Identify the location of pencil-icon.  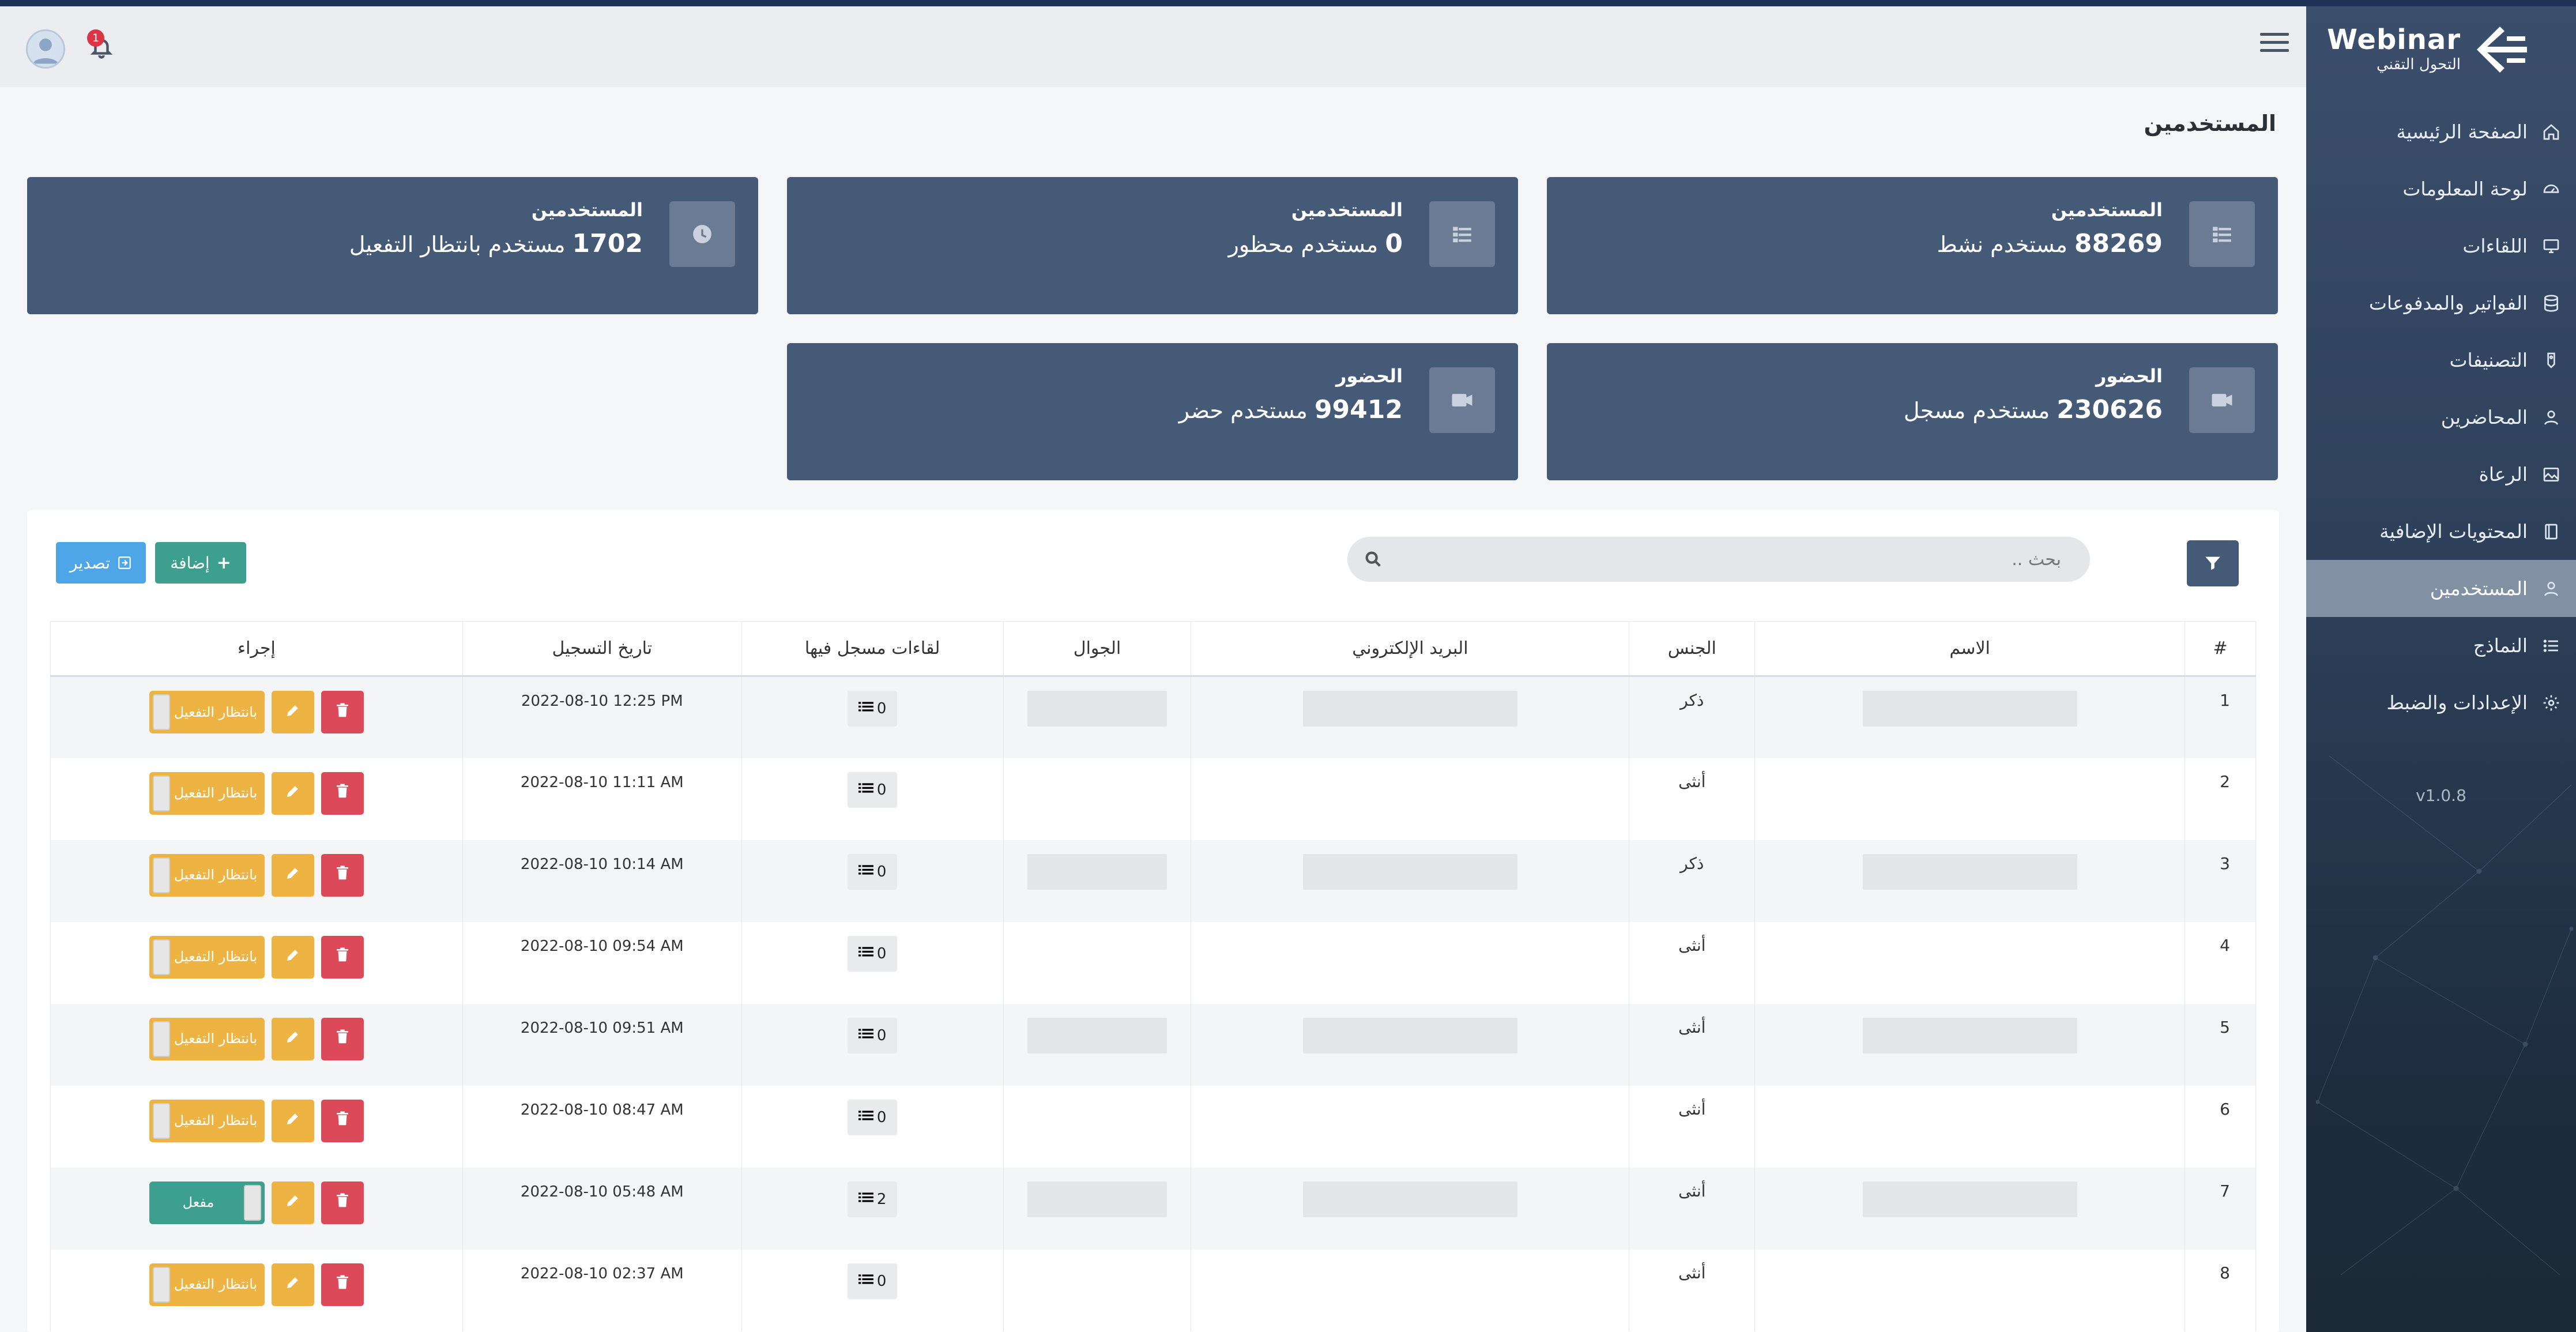
(293, 712).